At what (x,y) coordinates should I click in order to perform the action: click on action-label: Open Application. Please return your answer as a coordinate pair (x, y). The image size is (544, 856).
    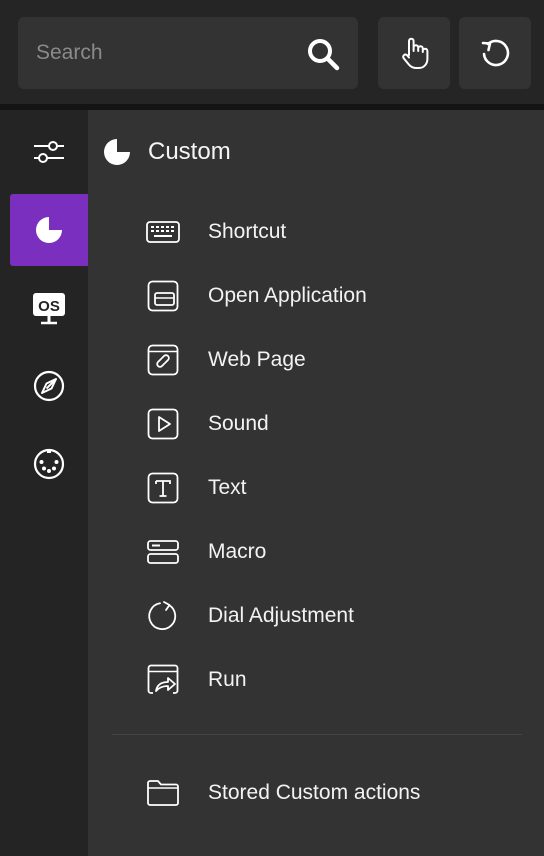
    Looking at the image, I should click on (287, 295).